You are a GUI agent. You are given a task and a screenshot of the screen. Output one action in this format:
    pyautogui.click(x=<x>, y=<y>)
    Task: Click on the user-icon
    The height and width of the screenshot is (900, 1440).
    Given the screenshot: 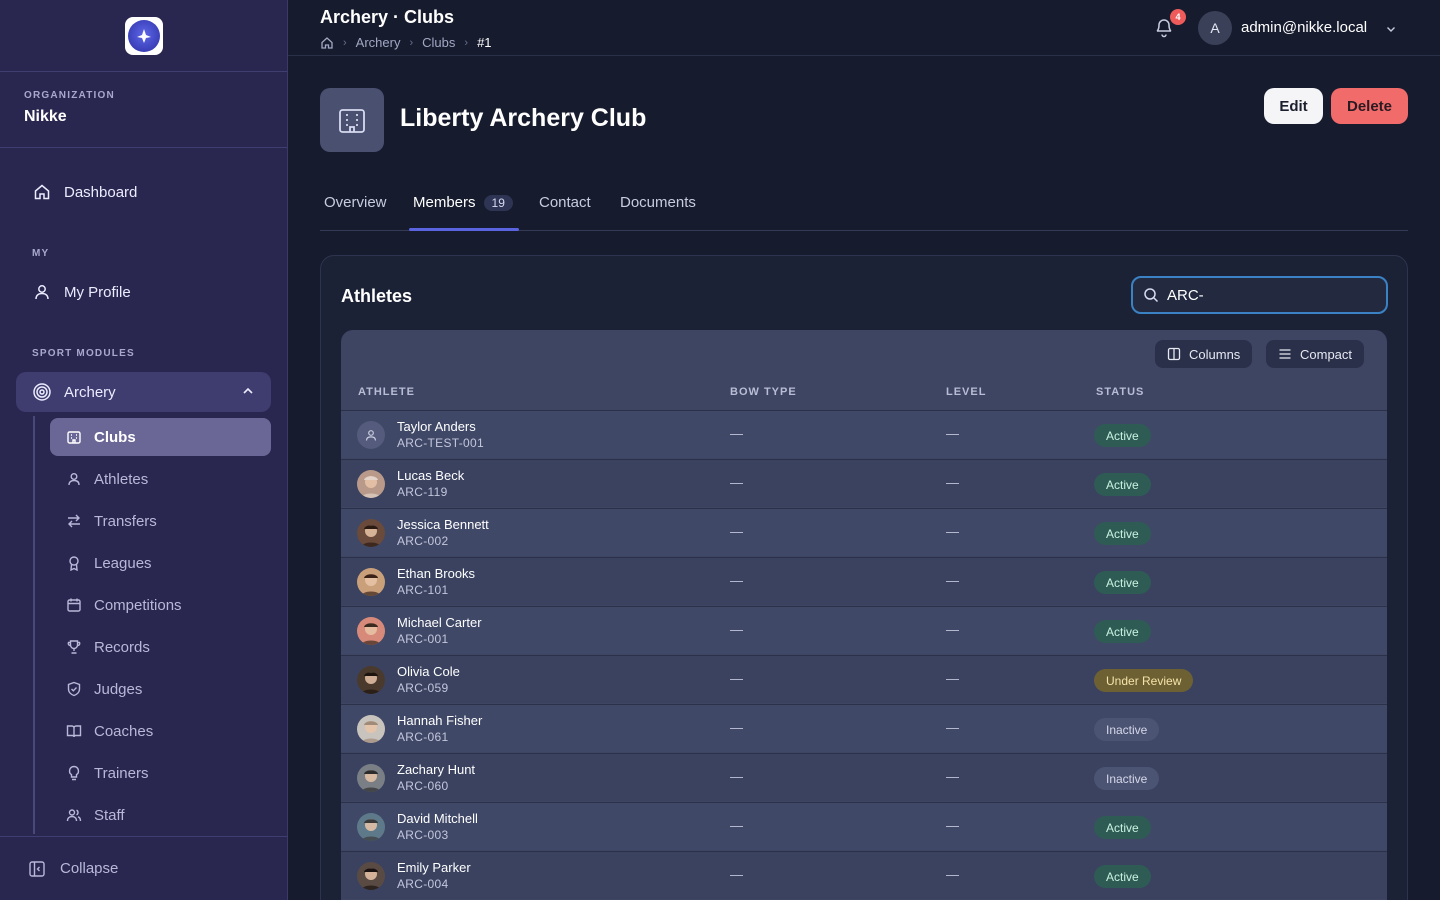 What is the action you would take?
    pyautogui.click(x=42, y=292)
    